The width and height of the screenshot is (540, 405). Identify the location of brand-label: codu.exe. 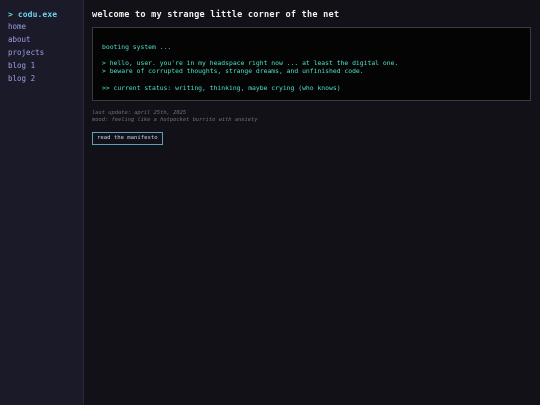
(37, 14).